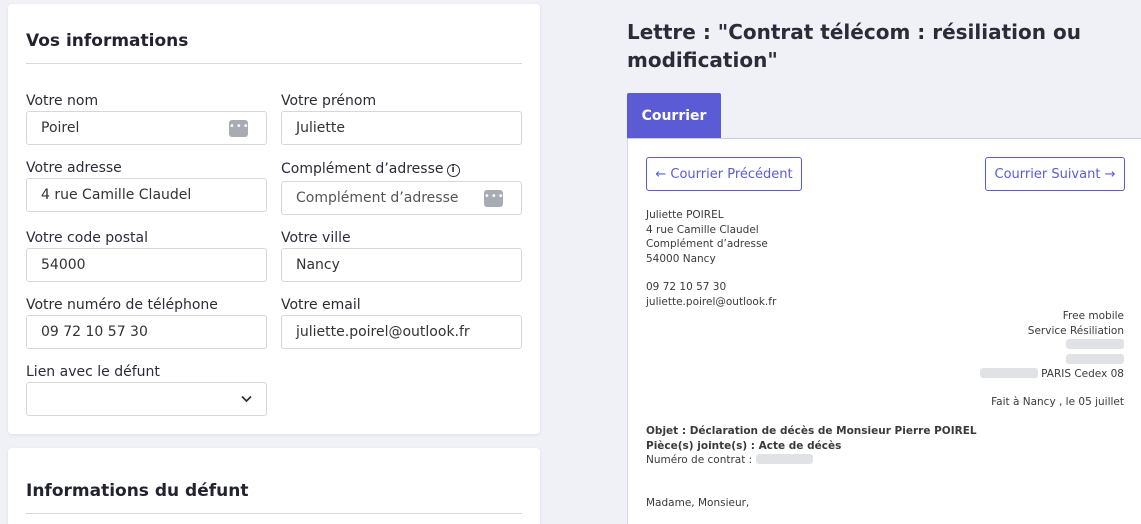 This screenshot has height=524, width=1141. I want to click on sender-email: juliette.poirel@outlook.fr, so click(711, 301).